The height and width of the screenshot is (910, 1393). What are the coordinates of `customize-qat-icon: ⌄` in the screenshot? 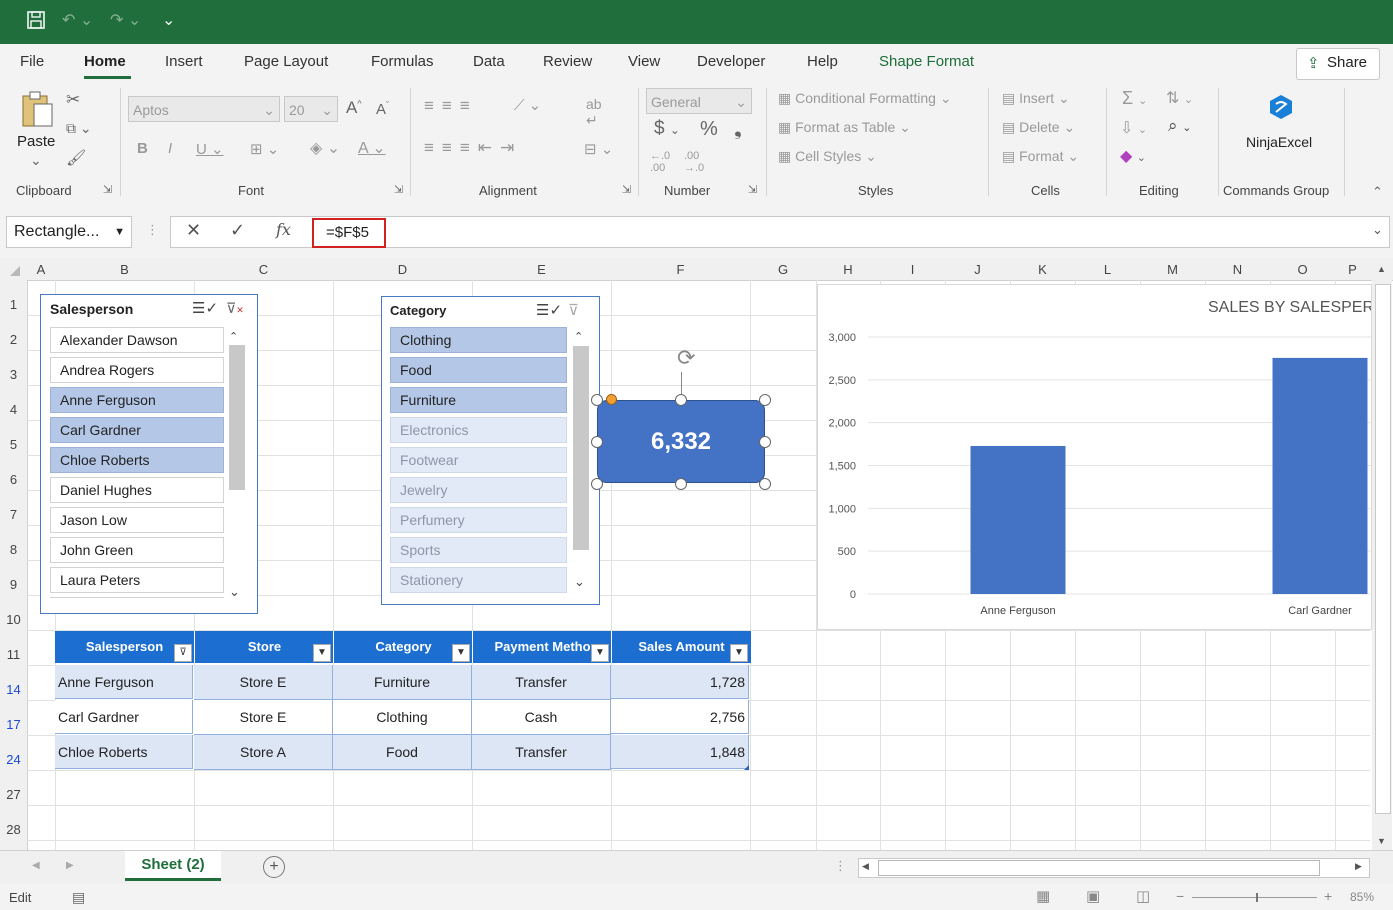 It's located at (168, 20).